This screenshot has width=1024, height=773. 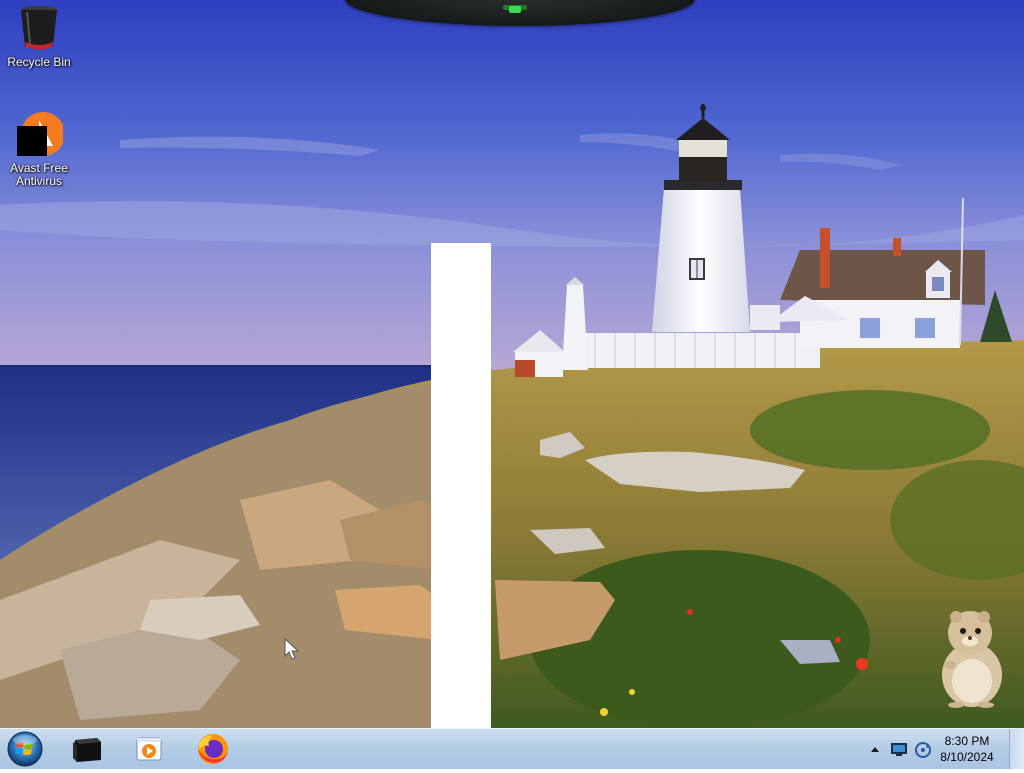 I want to click on taskbar-firefox-button, so click(x=213, y=749).